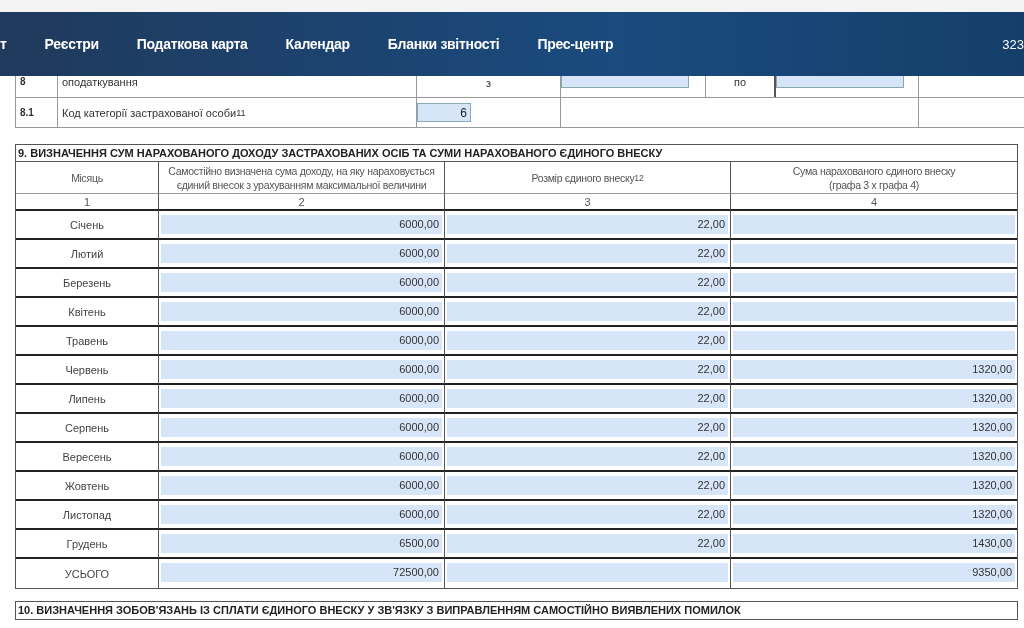  I want to click on column-number: 1, so click(87, 202).